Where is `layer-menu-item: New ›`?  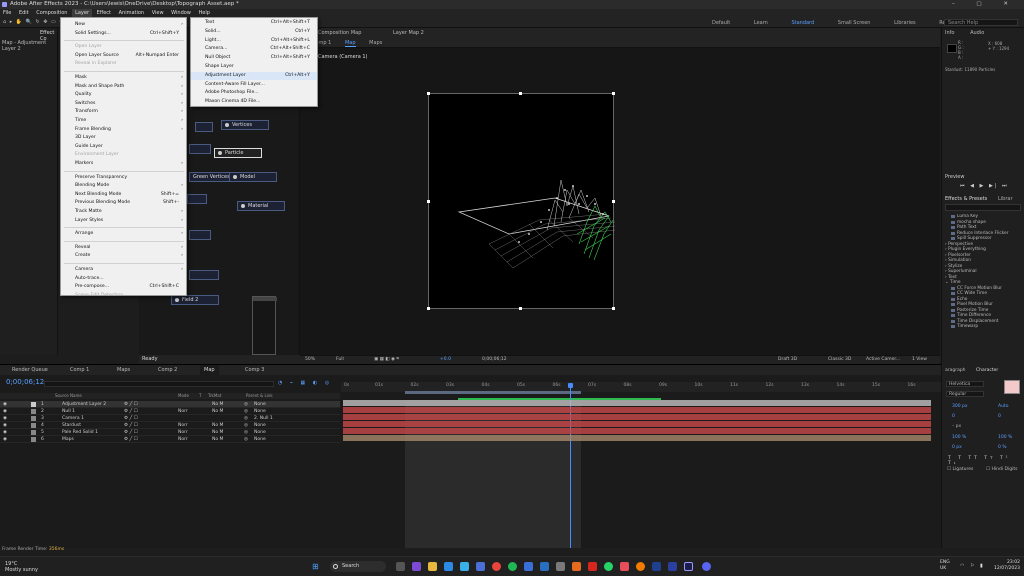
layer-menu-item: New › is located at coordinates (123, 25).